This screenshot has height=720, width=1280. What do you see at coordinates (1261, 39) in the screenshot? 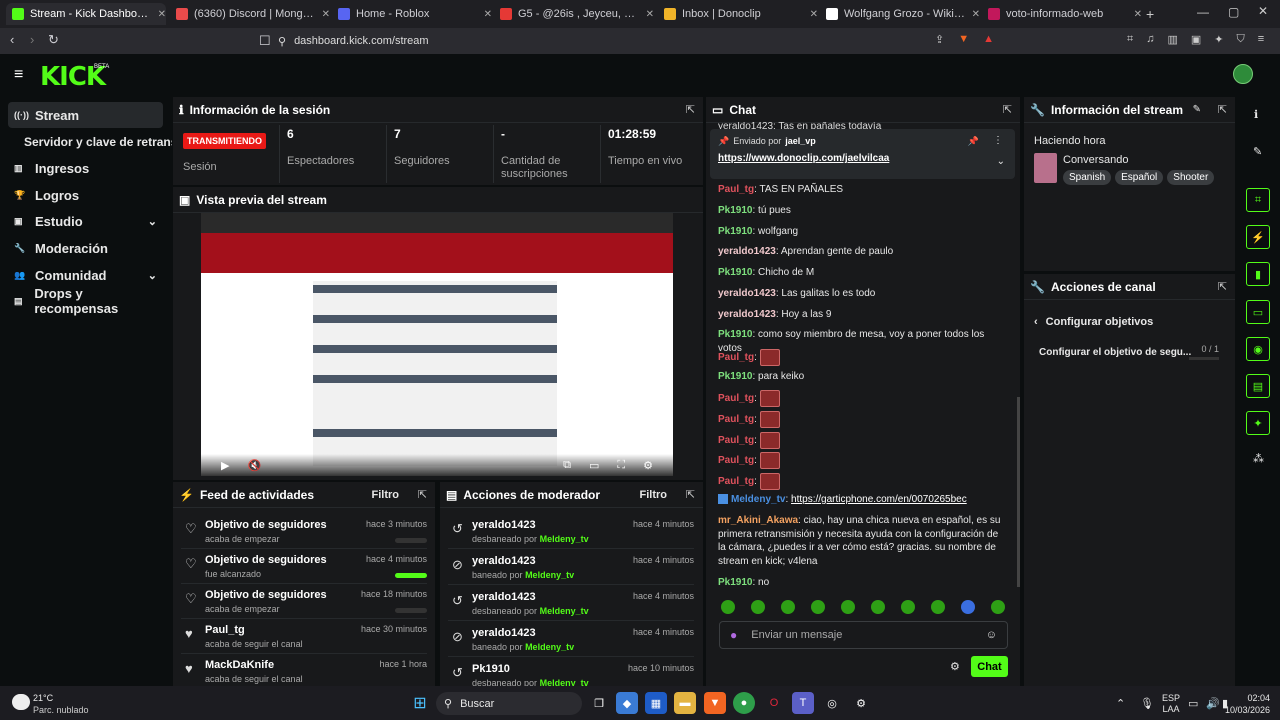
I see `menu-icon: ≡` at bounding box center [1261, 39].